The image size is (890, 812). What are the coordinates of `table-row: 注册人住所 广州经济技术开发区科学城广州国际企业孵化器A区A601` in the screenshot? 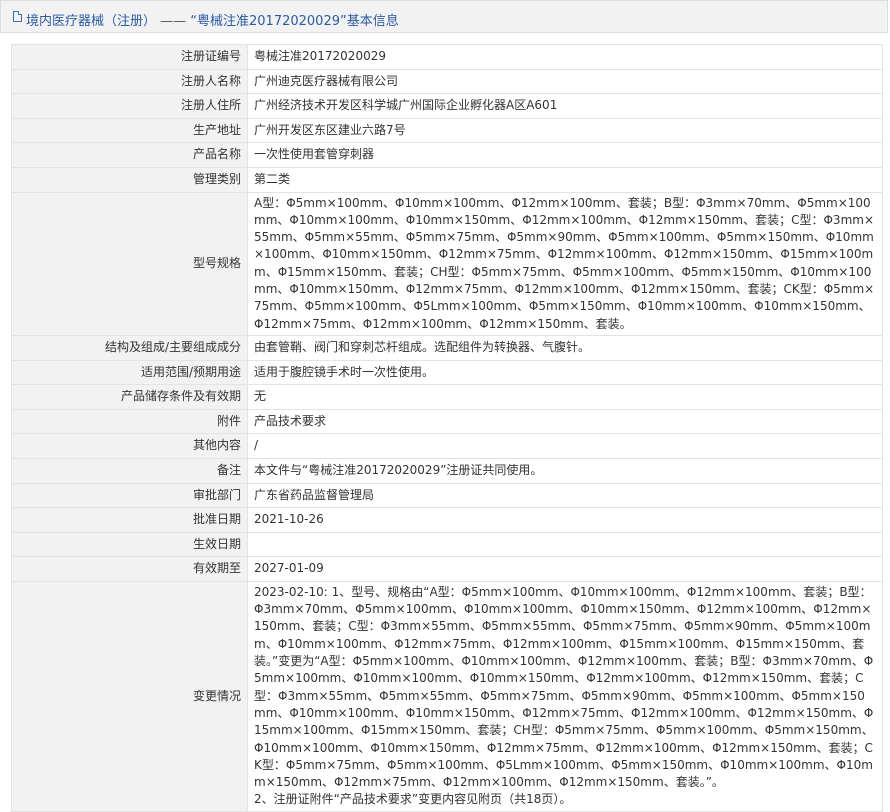 It's located at (447, 106).